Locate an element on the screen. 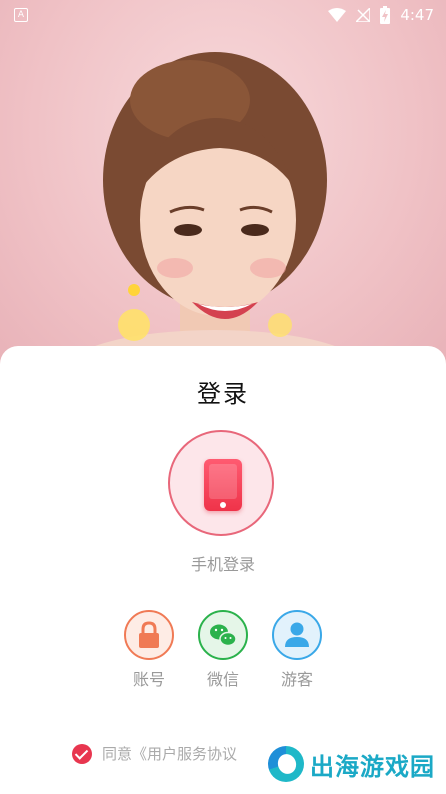 This screenshot has width=446, height=794. login-title: 登录 is located at coordinates (223, 394).